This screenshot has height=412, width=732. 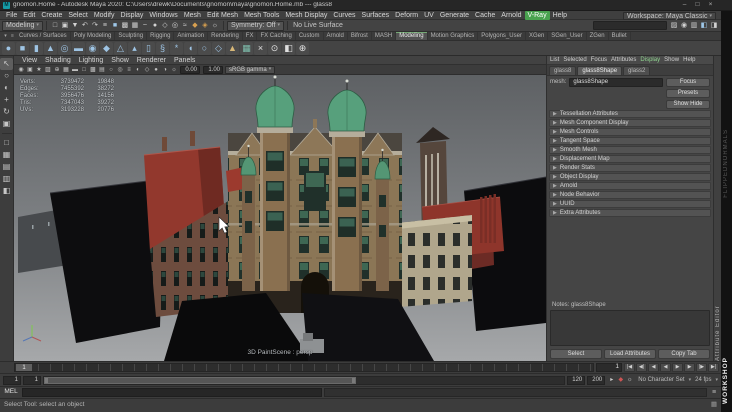 I want to click on attribute-section-header: ▶ Tangent Space, so click(x=630, y=141).